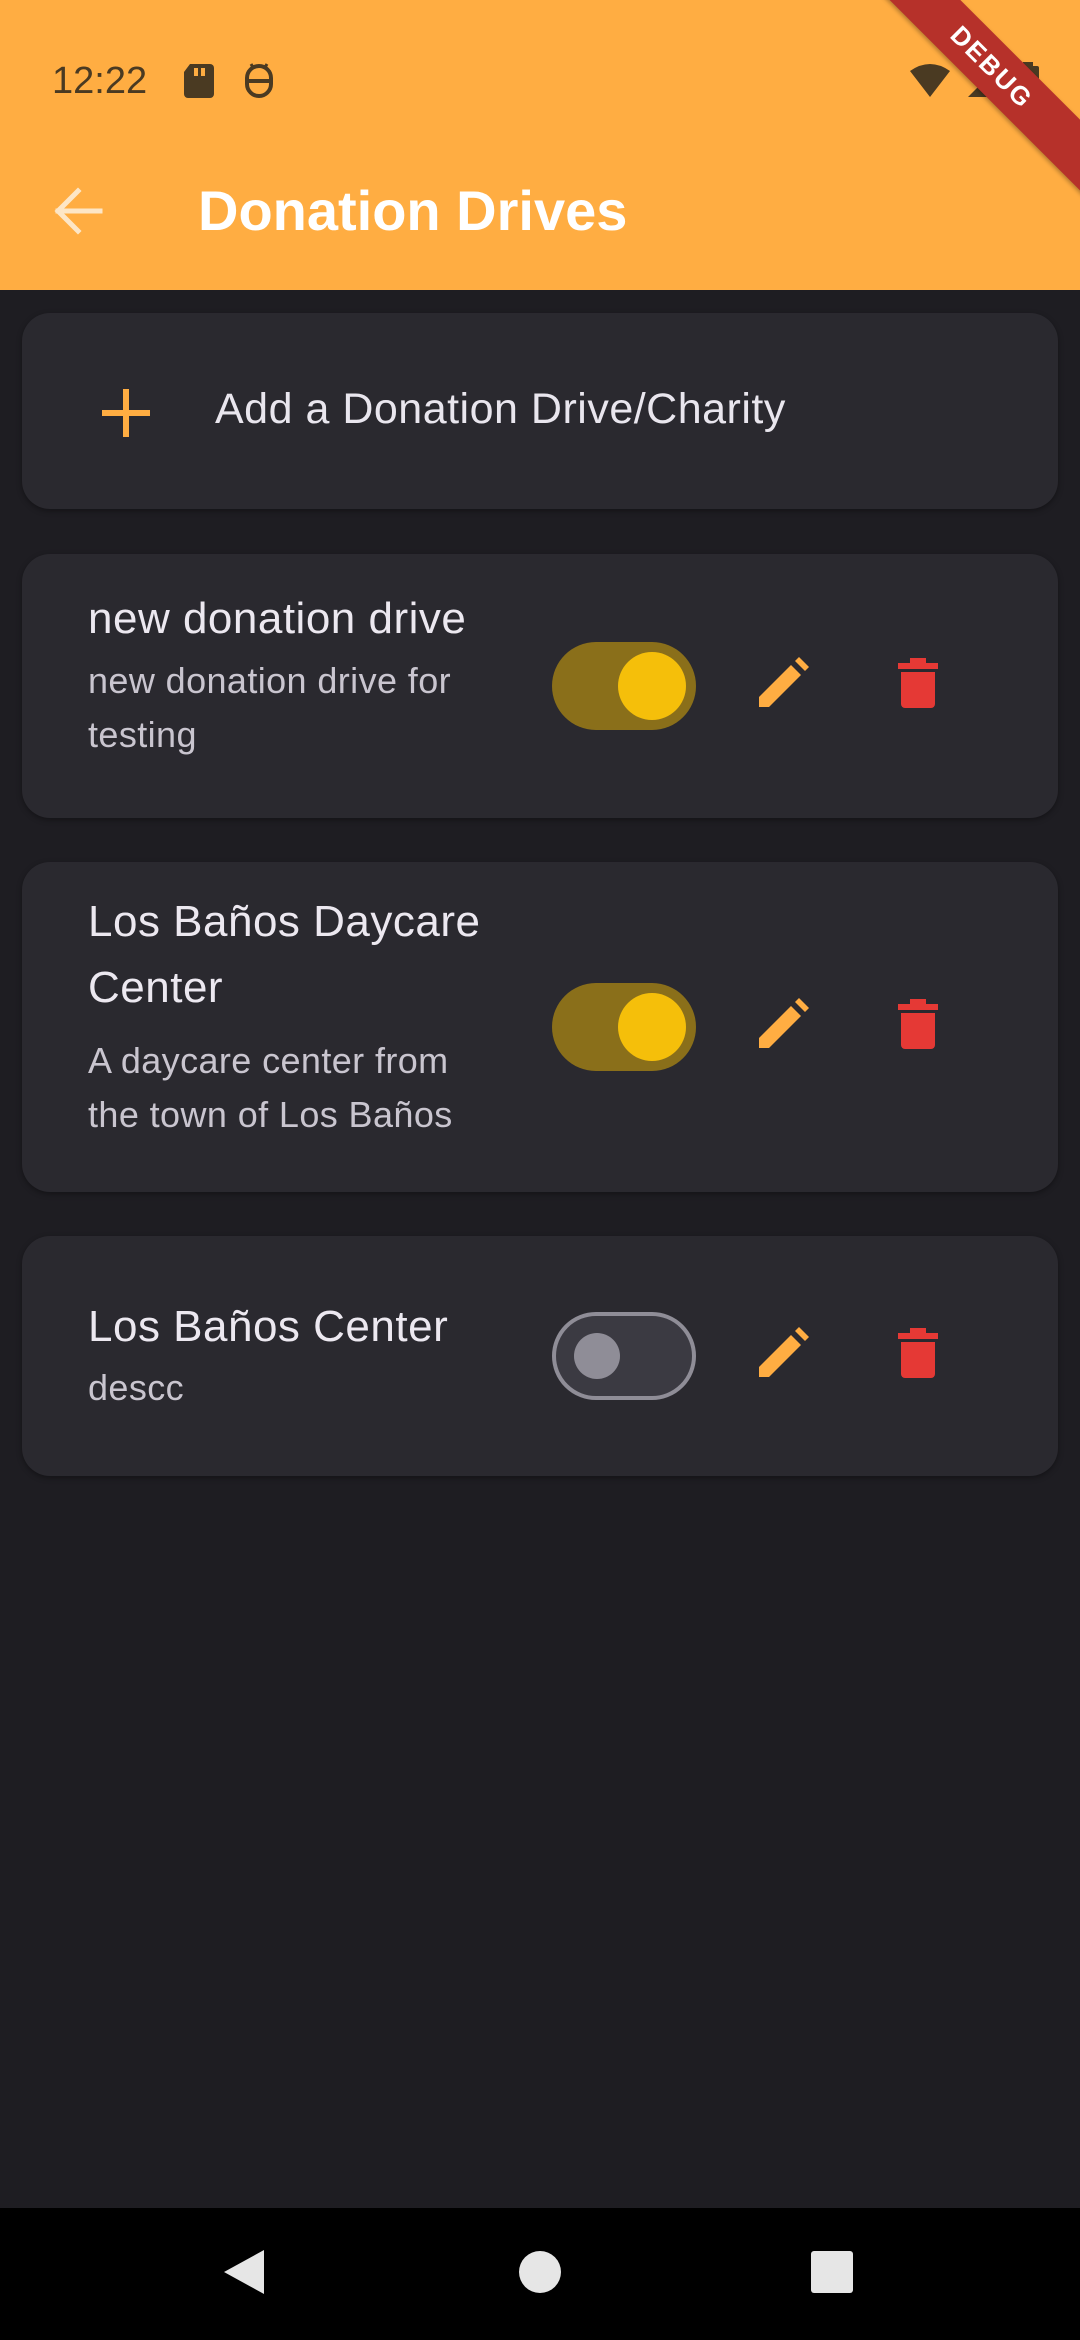 Image resolution: width=1080 pixels, height=2340 pixels. I want to click on drive-card: Los Baños Center descc, so click(540, 1356).